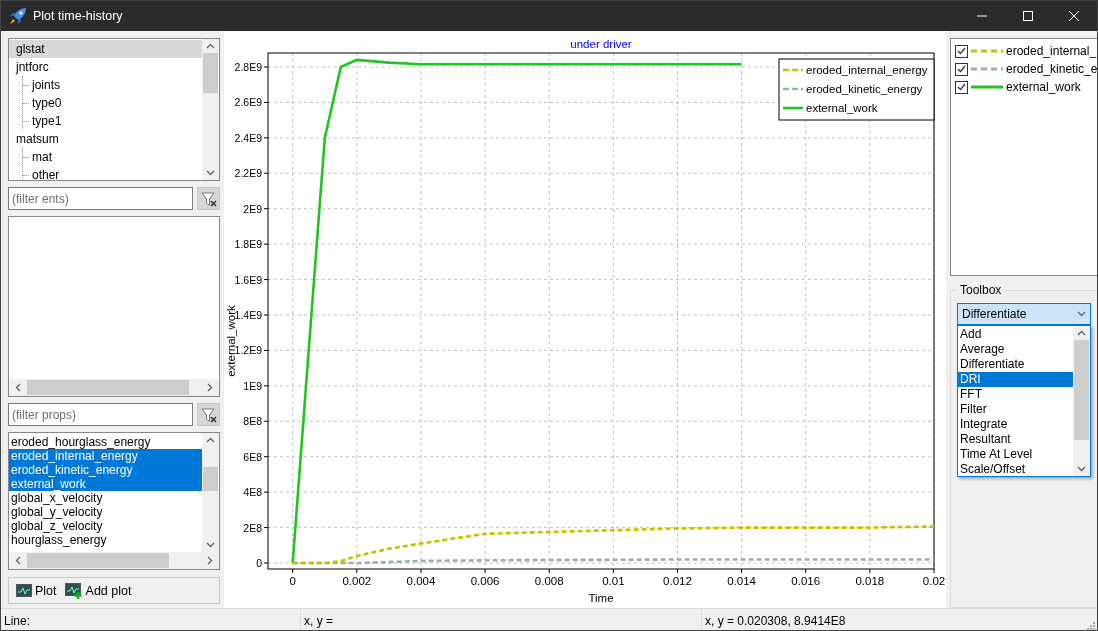  What do you see at coordinates (1024, 313) in the screenshot?
I see `dropdown: Differentiate` at bounding box center [1024, 313].